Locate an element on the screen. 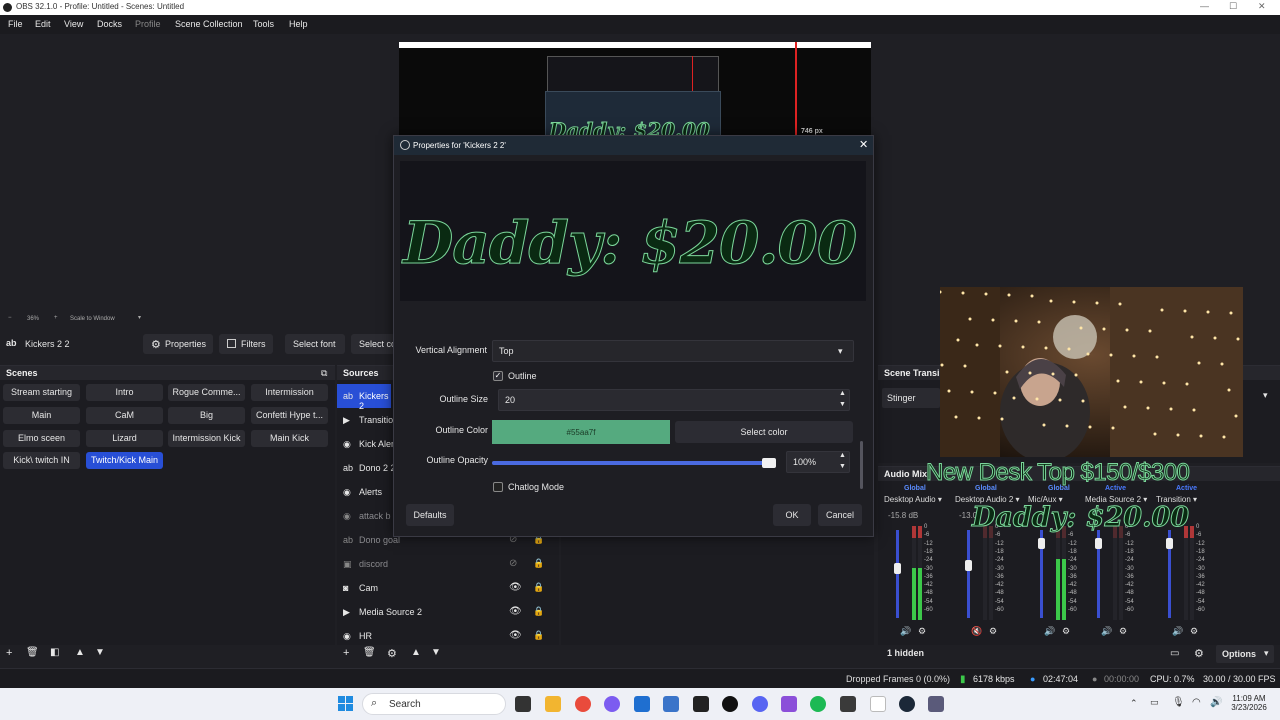 Image resolution: width=1280 pixels, height=720 pixels. add-scene-button: + is located at coordinates (9, 656).